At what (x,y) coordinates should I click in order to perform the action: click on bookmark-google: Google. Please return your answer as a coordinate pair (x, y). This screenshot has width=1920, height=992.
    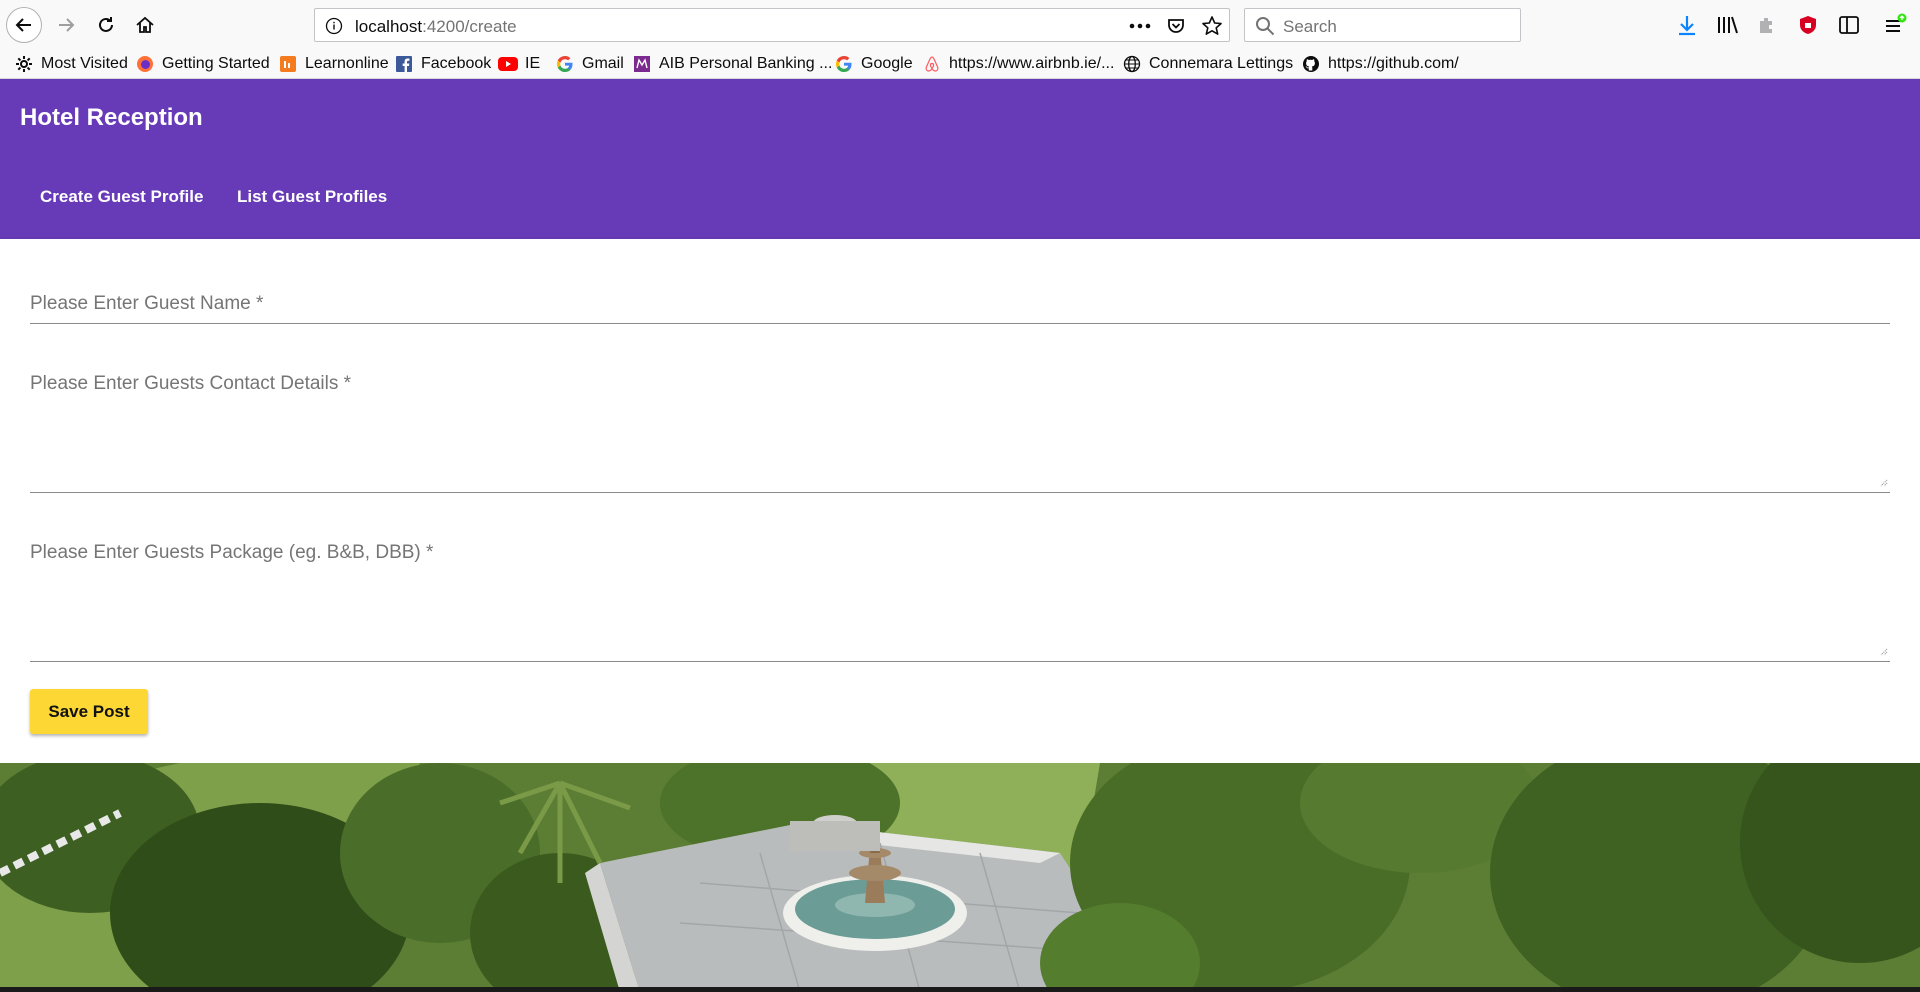
    Looking at the image, I should click on (873, 64).